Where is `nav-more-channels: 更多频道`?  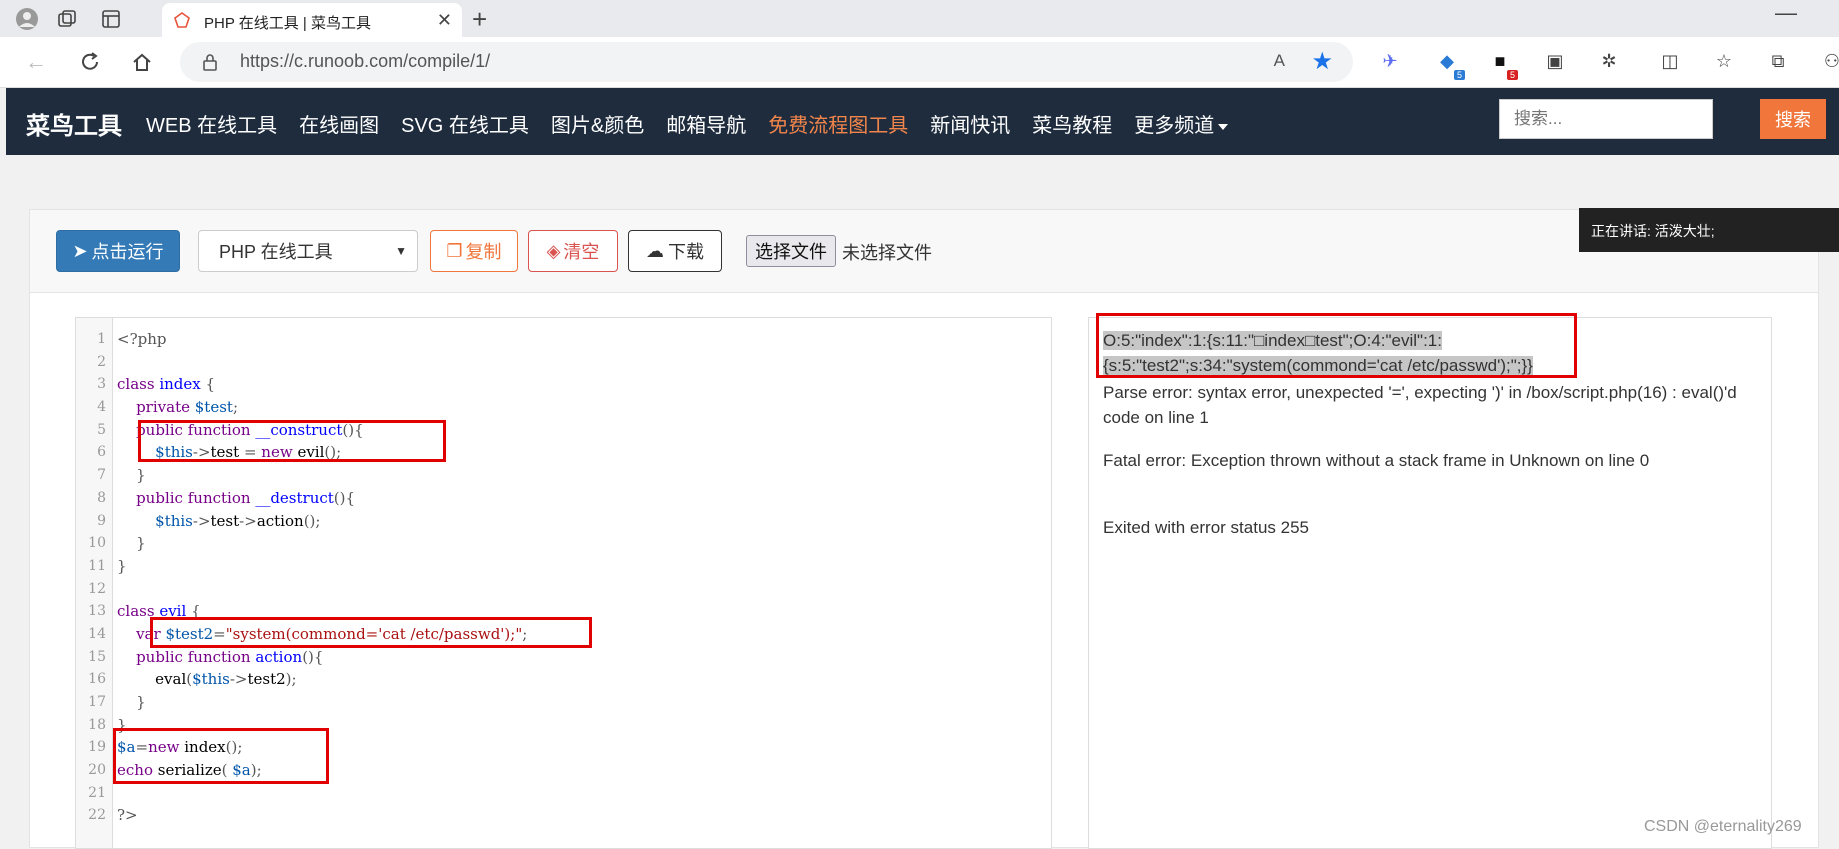 nav-more-channels: 更多频道 is located at coordinates (1181, 123).